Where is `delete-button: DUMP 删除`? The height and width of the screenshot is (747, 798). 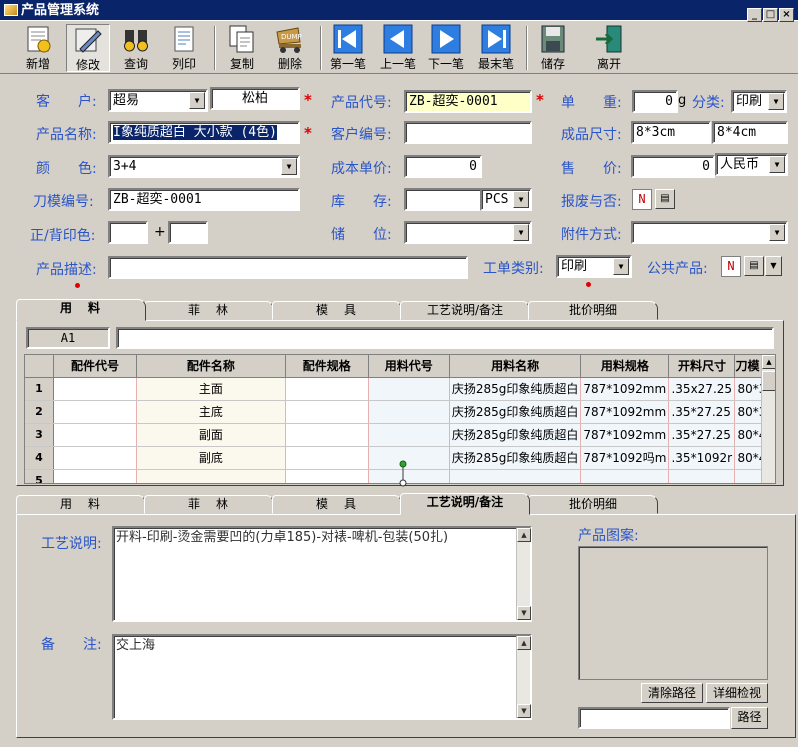
delete-button: DUMP 删除 is located at coordinates (290, 48).